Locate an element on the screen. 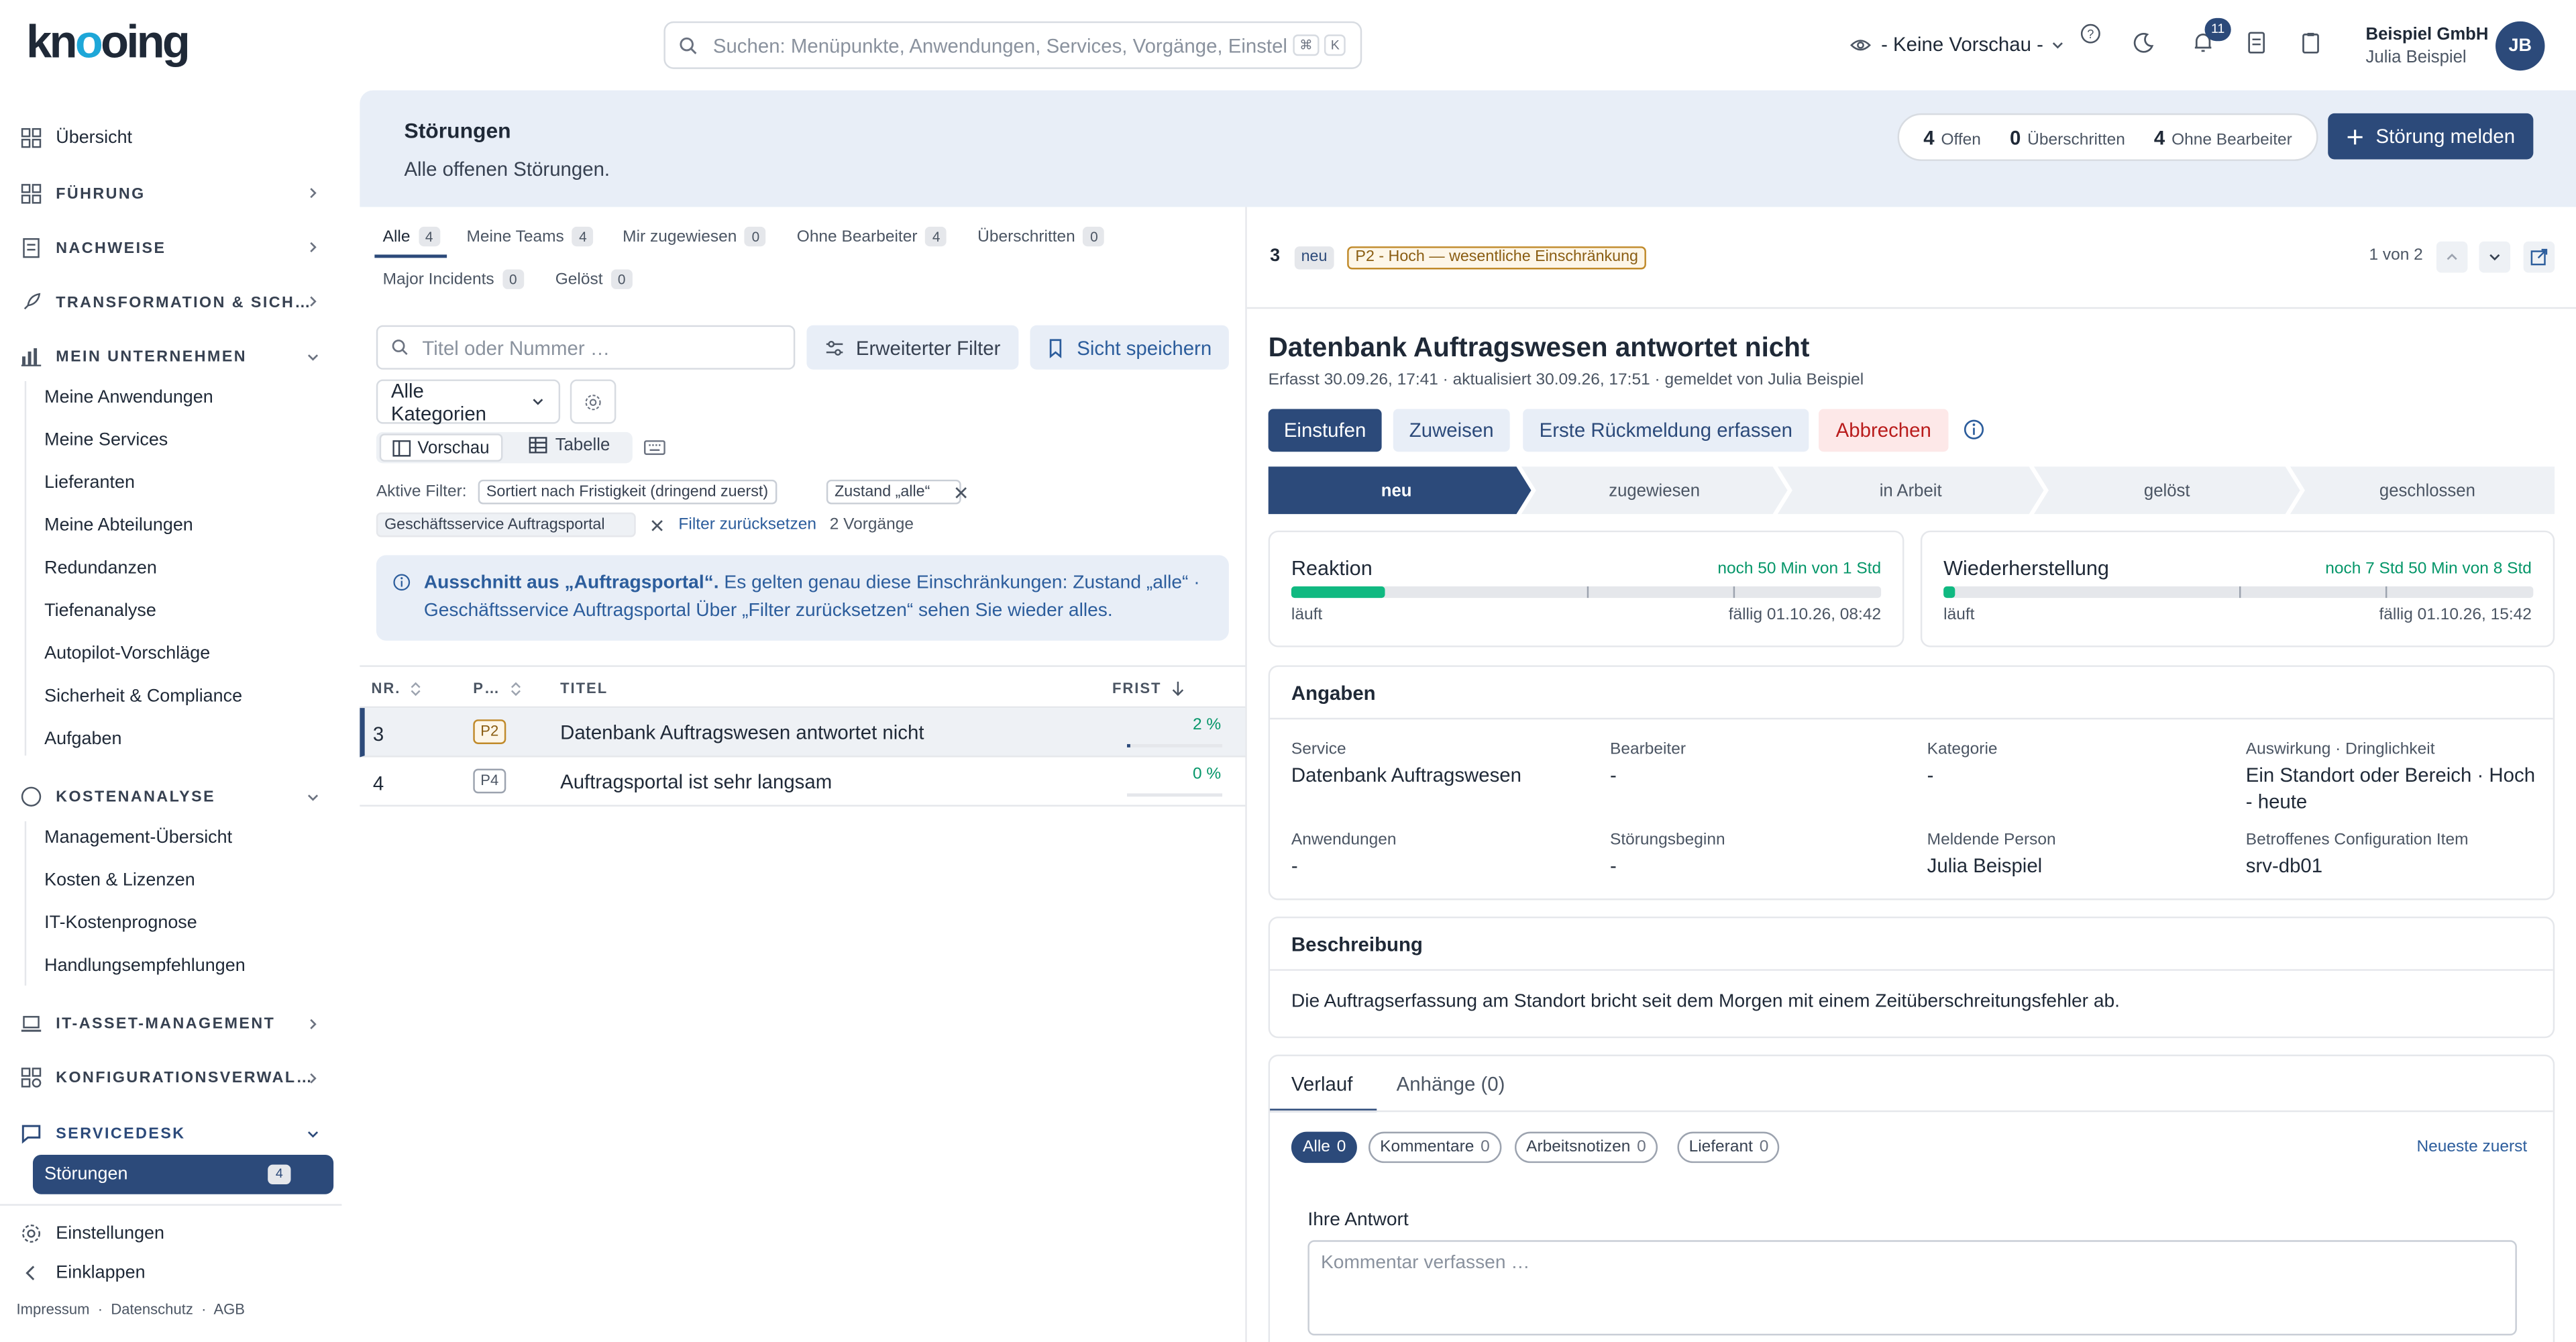 The width and height of the screenshot is (2576, 1342). document-icon is located at coordinates (2256, 43).